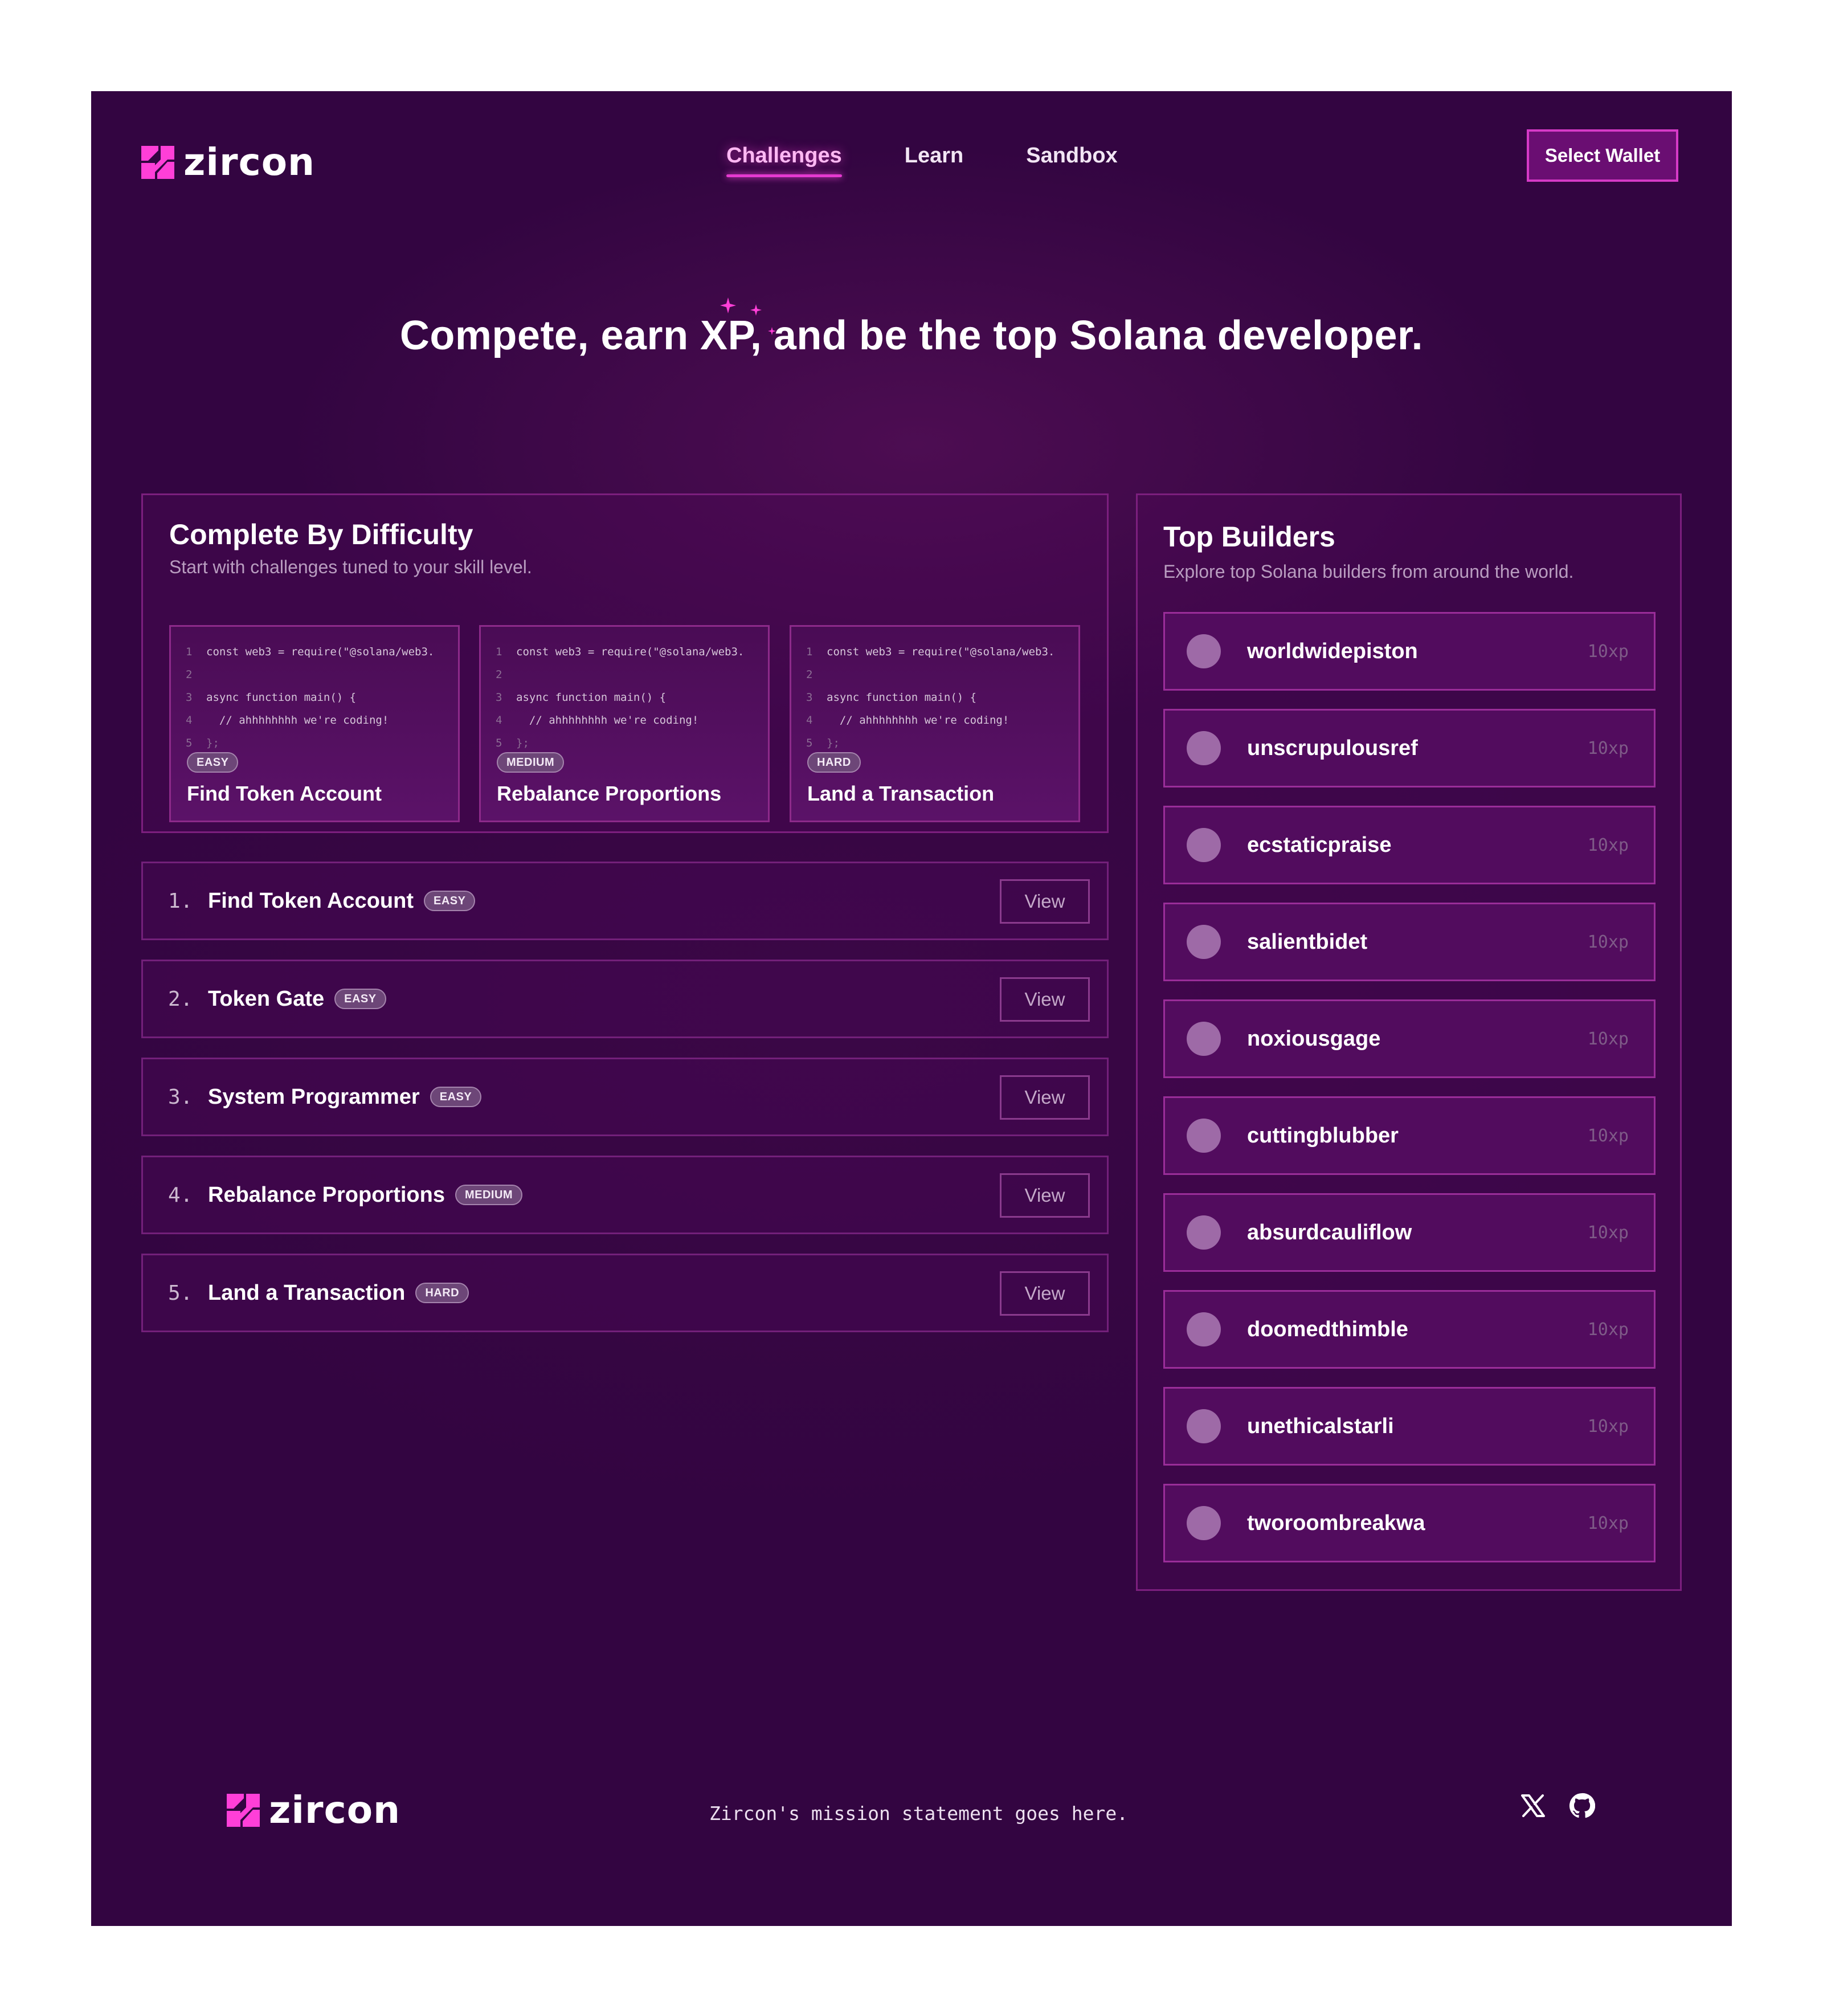  Describe the element at coordinates (1533, 1806) in the screenshot. I see `x-icon` at that location.